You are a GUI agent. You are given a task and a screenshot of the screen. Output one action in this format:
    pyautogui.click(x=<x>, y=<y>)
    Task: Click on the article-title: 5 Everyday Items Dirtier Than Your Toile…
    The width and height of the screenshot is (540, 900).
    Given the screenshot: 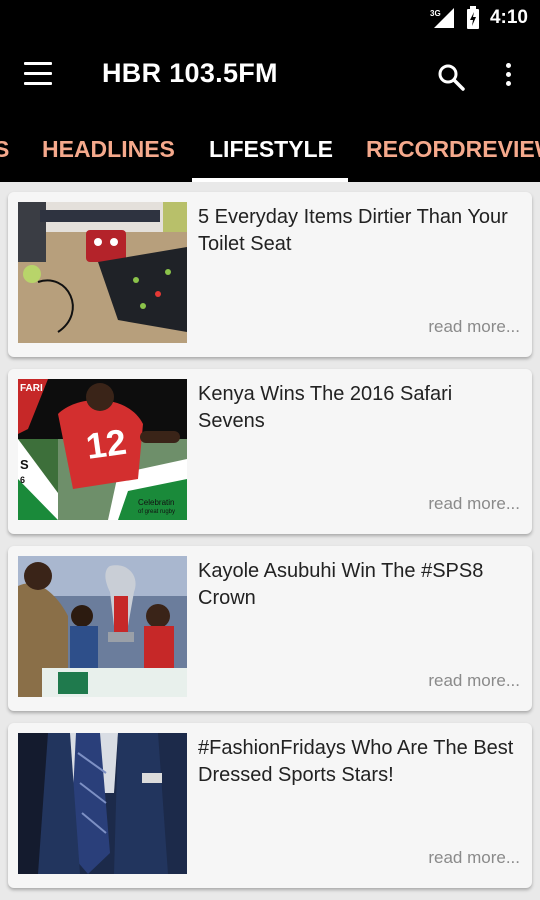 What is the action you would take?
    pyautogui.click(x=353, y=230)
    